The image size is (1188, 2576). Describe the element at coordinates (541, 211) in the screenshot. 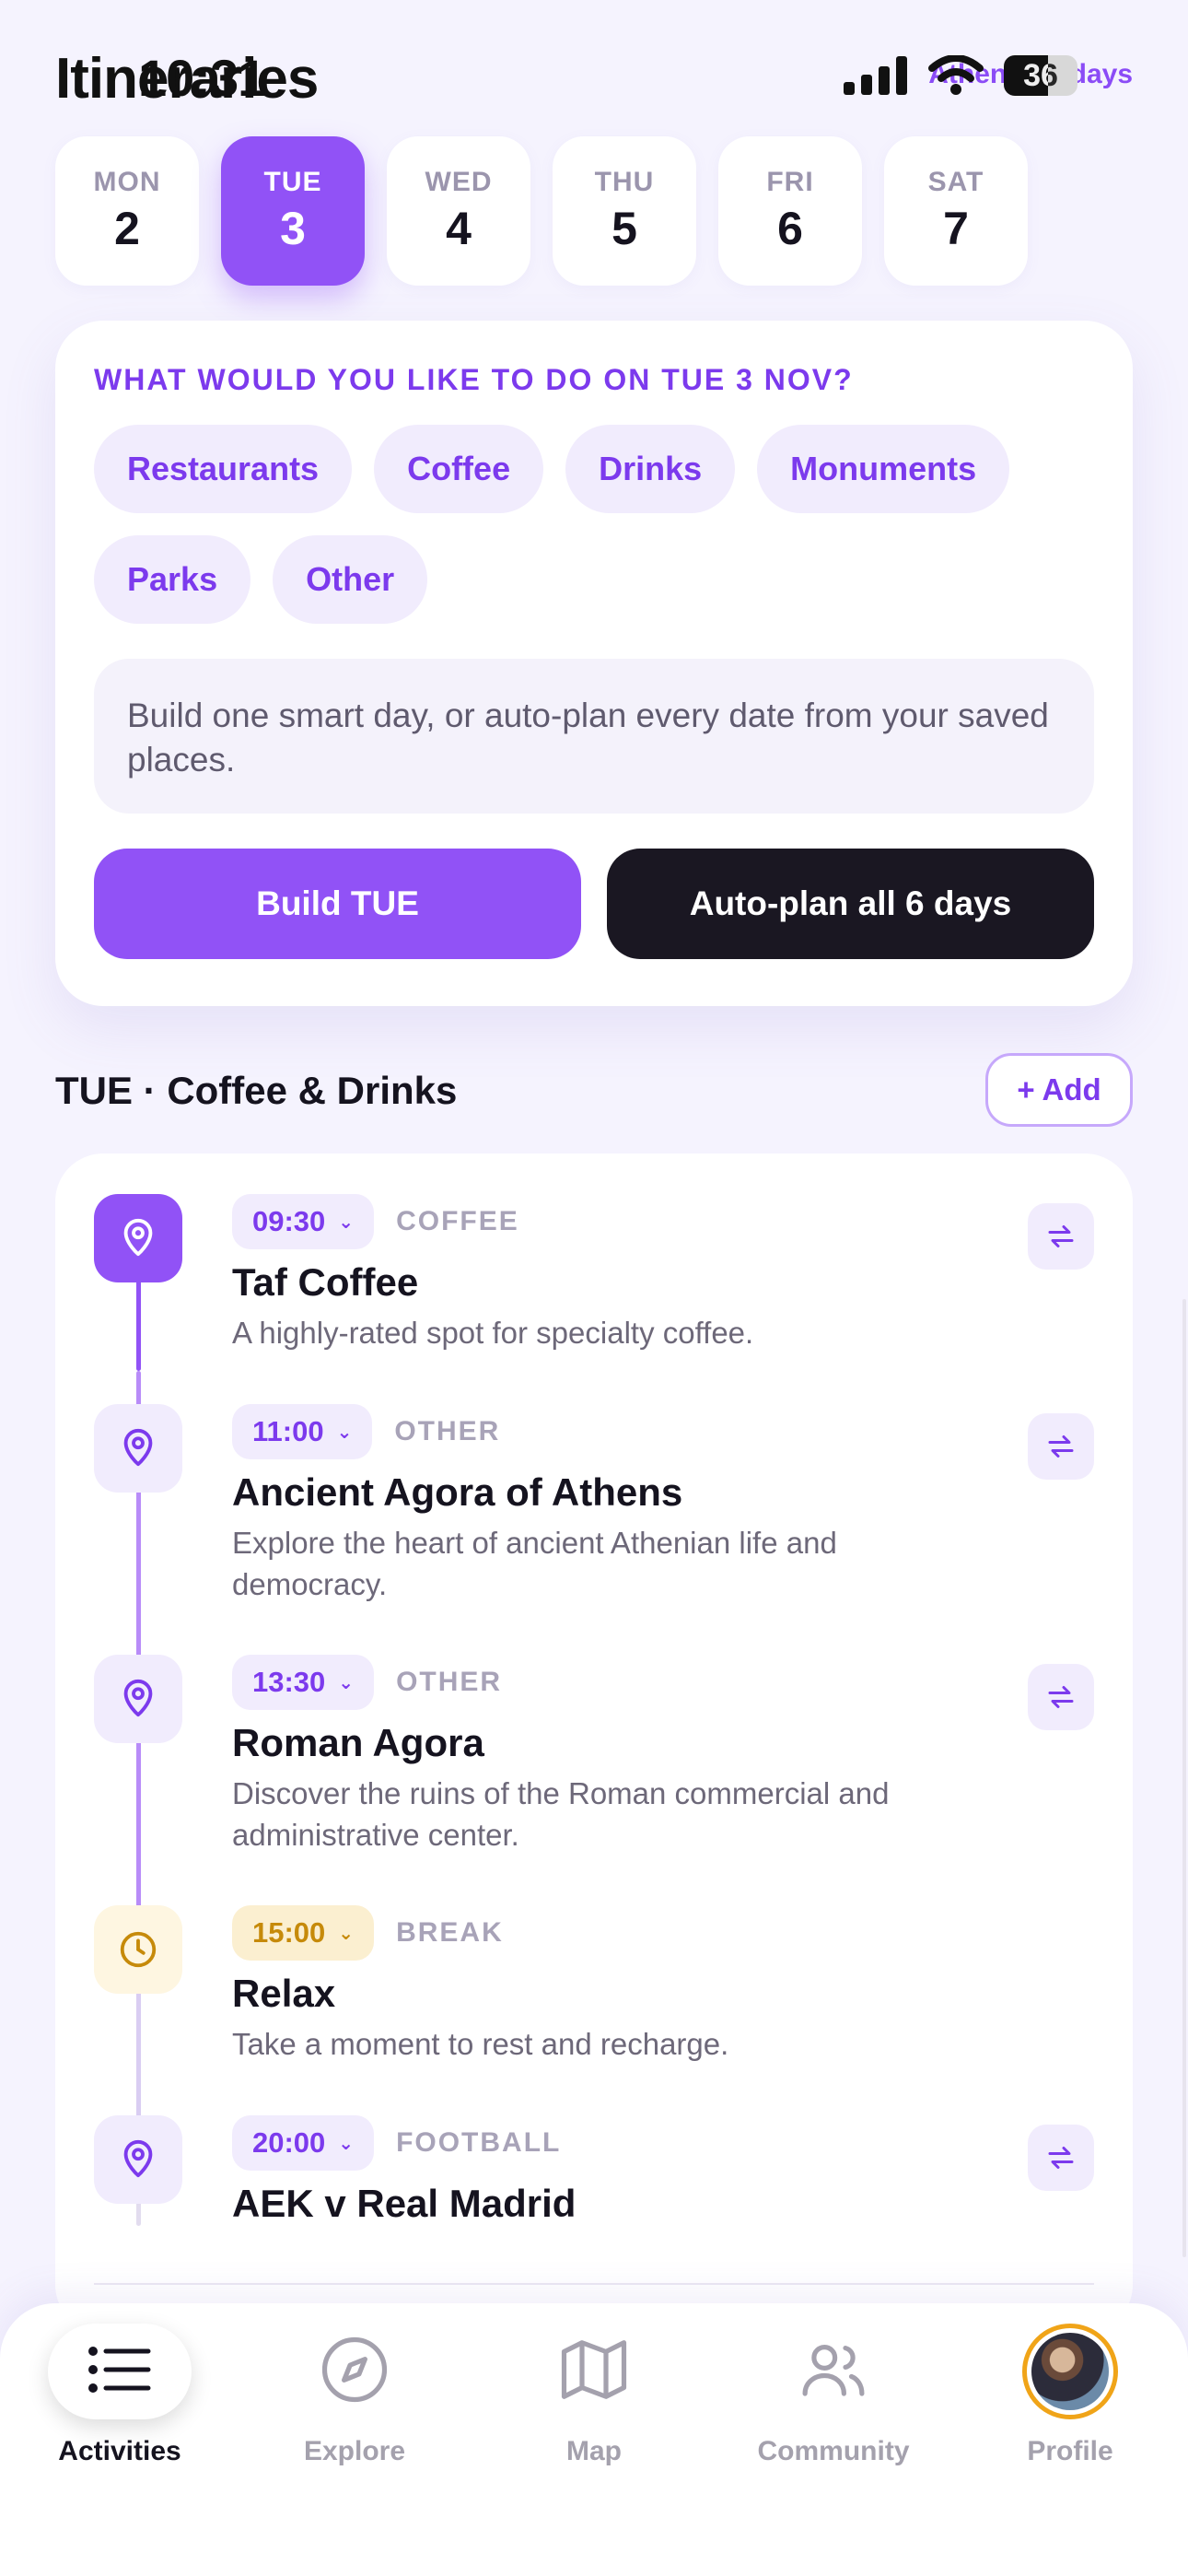

I see `day-selector: MON 2 TUE 3 WED 4 THU 5 FRI 6 SAT 7` at that location.